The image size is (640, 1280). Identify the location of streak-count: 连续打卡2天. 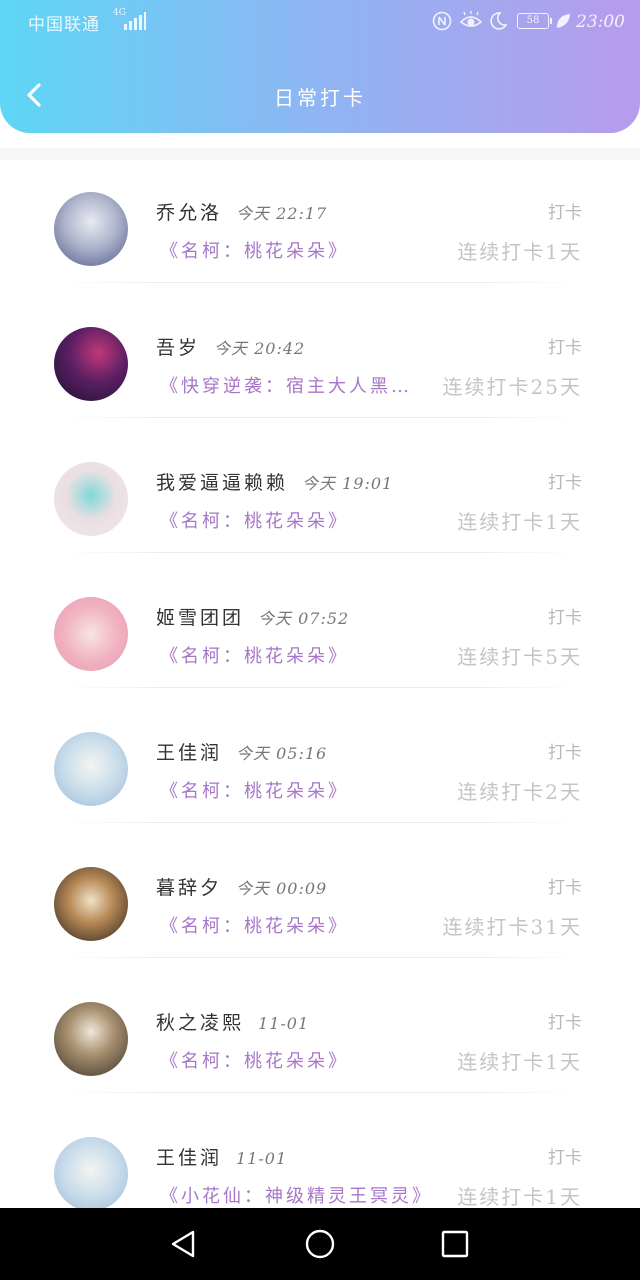
(519, 792).